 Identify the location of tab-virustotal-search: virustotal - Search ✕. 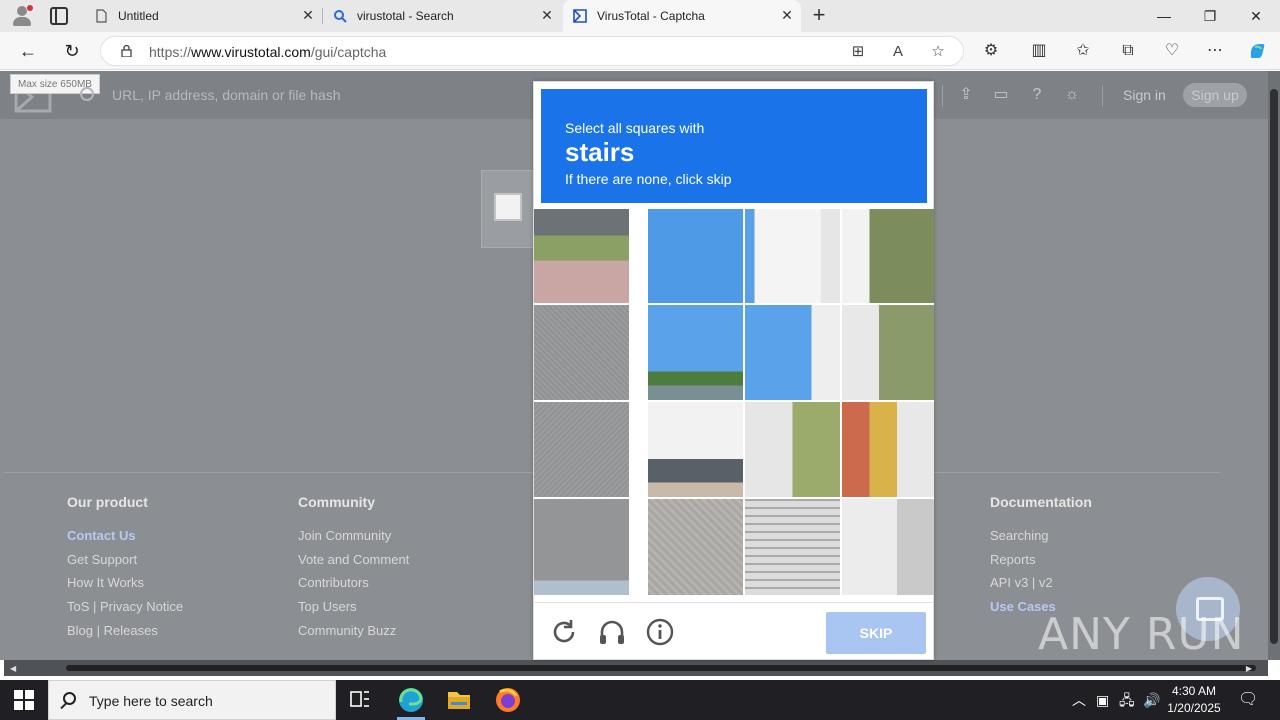
(442, 16).